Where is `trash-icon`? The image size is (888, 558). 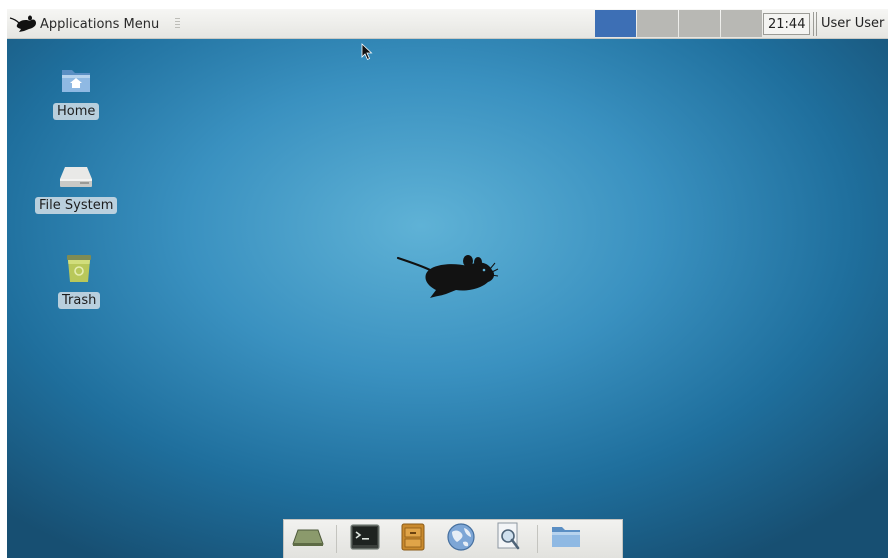
trash-icon is located at coordinates (79, 270).